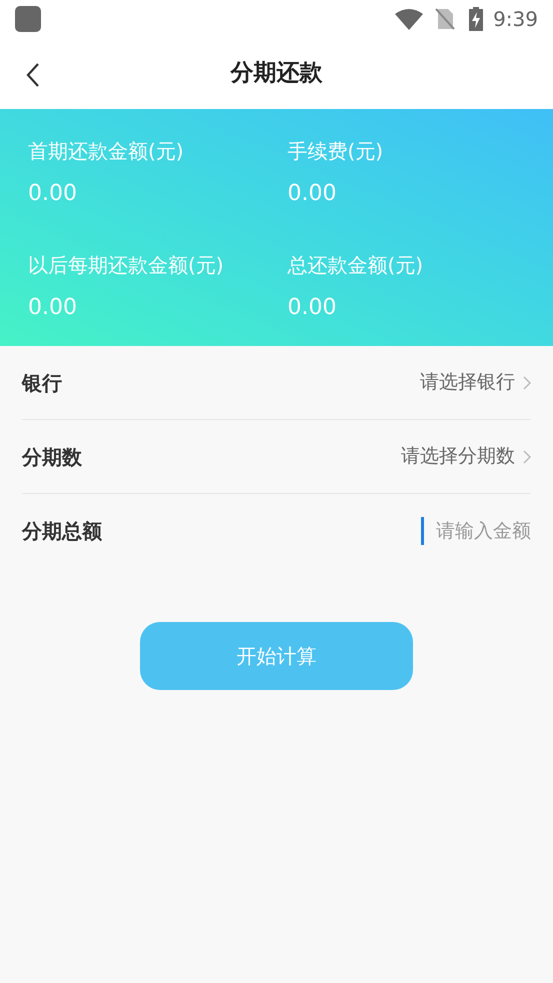 Image resolution: width=553 pixels, height=983 pixels. What do you see at coordinates (28, 19) in the screenshot?
I see `app-icon` at bounding box center [28, 19].